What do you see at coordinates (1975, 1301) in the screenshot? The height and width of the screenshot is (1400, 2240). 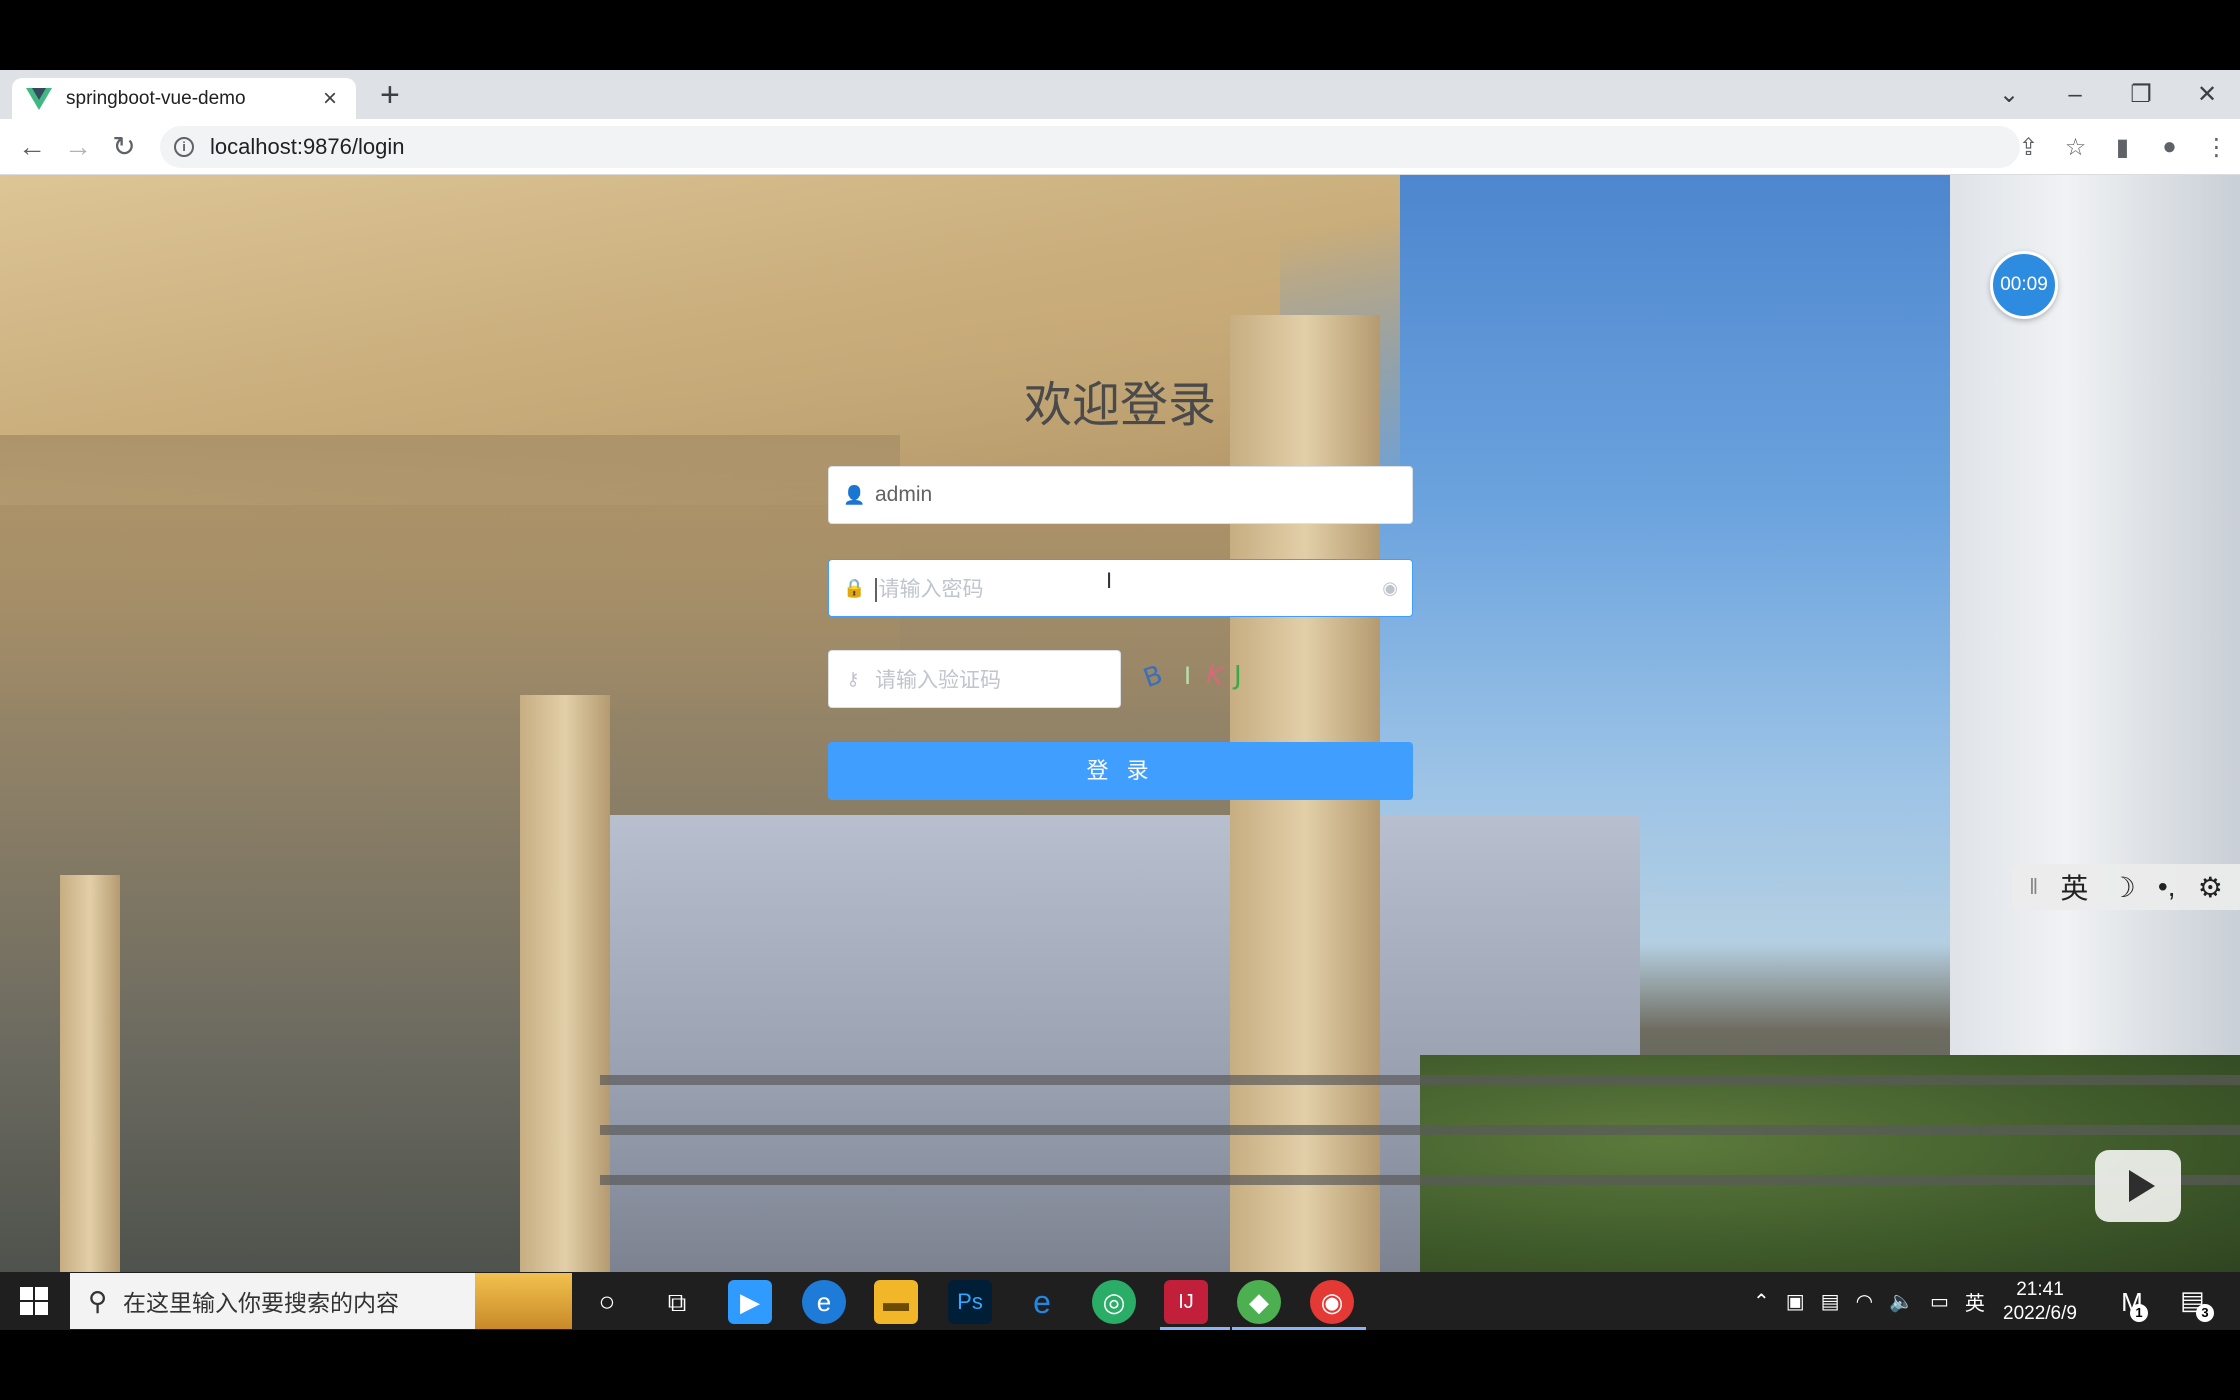 I see `ime-language-indicator: 英` at bounding box center [1975, 1301].